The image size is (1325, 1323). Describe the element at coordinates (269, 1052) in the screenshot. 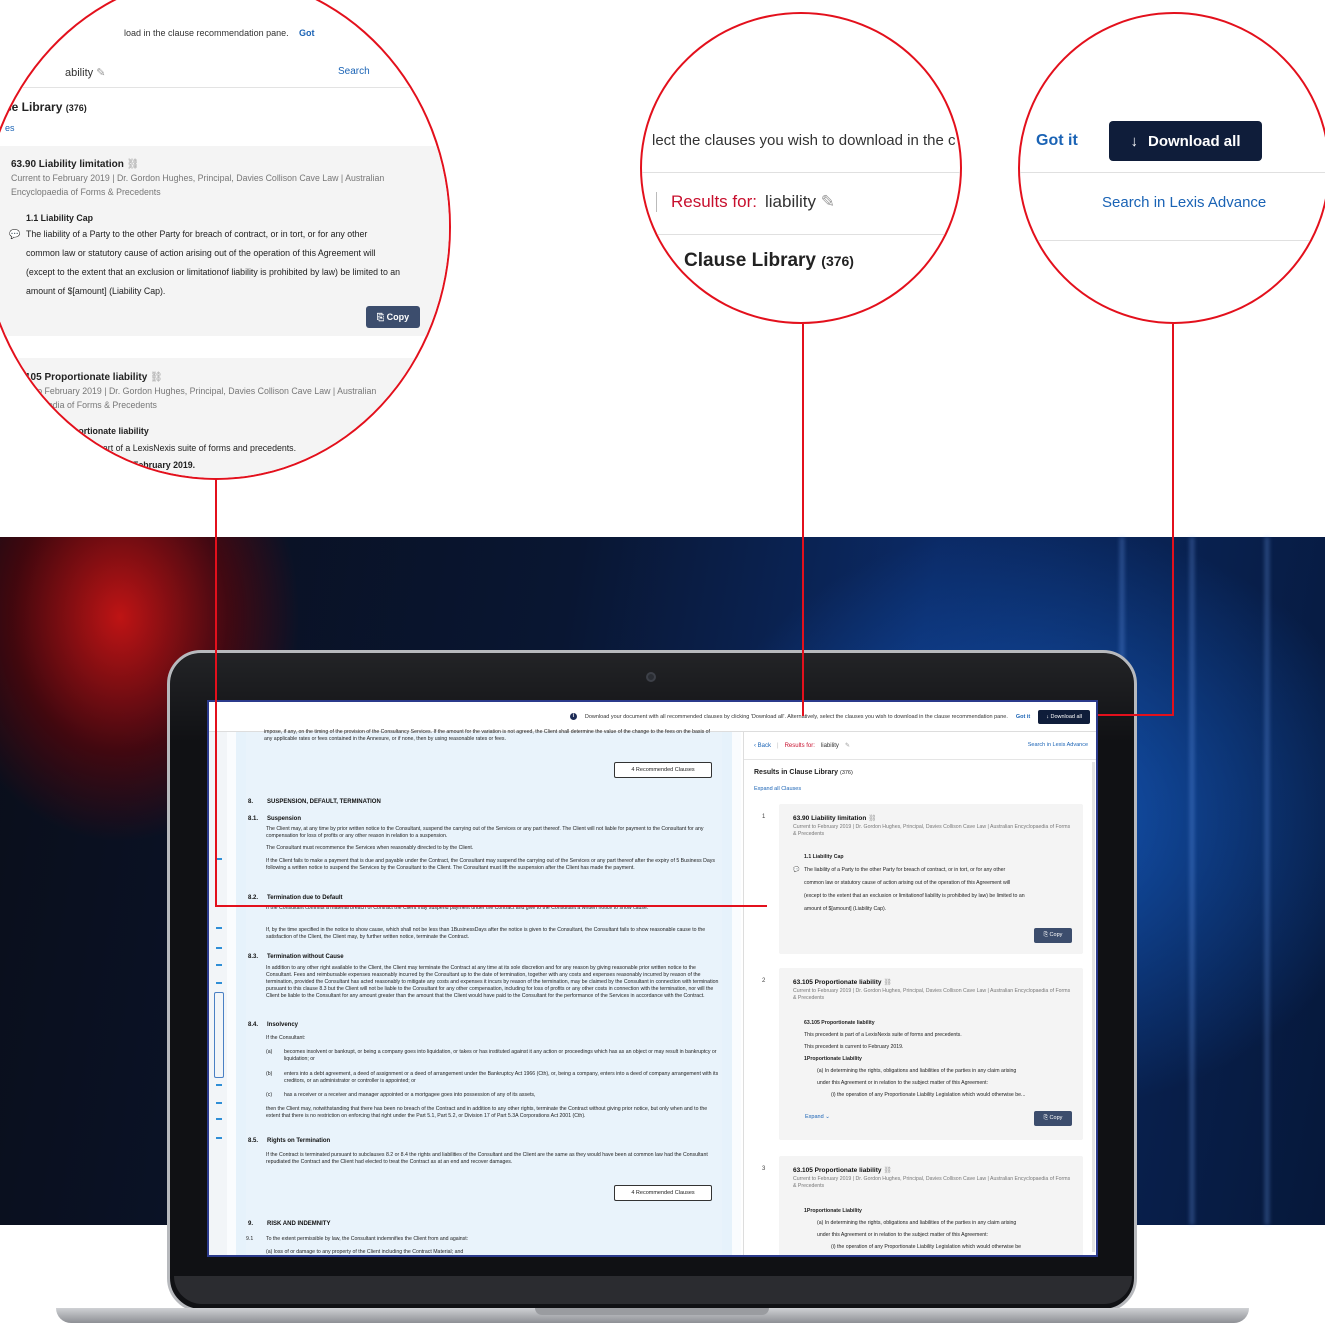

I see `list-label: (a)` at that location.